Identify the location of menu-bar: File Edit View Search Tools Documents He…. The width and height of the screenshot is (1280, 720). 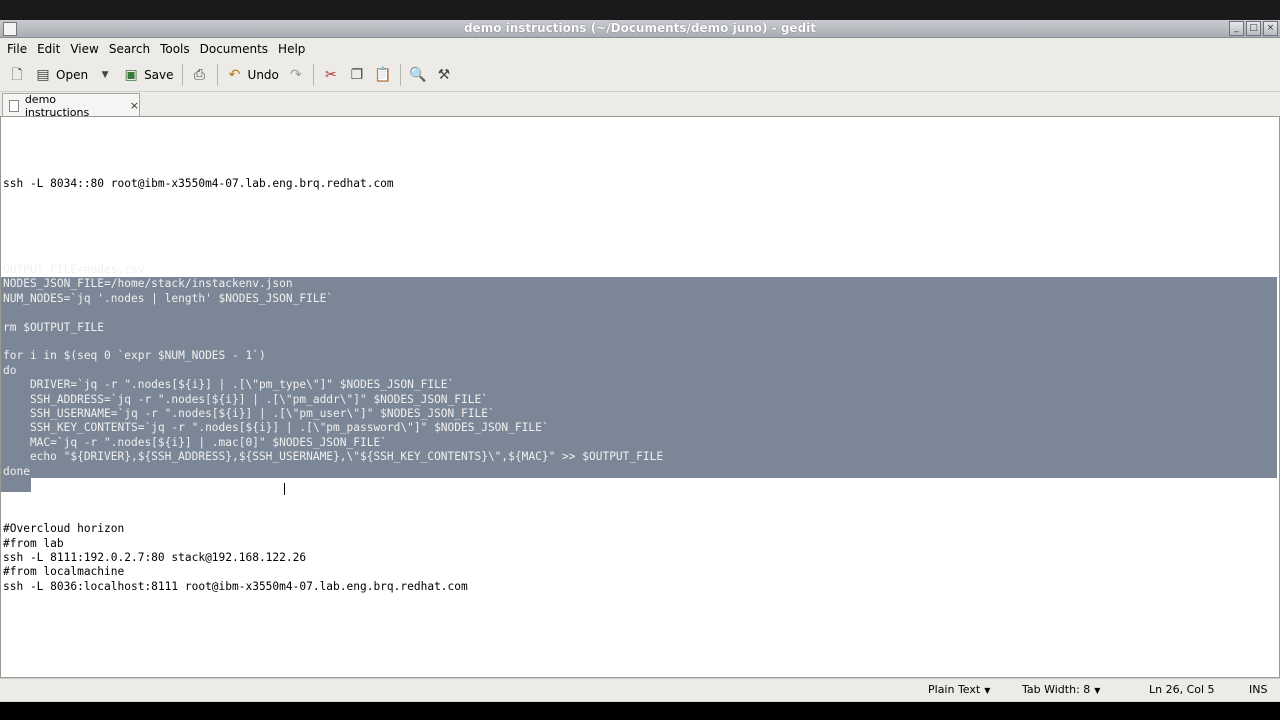
(640, 48).